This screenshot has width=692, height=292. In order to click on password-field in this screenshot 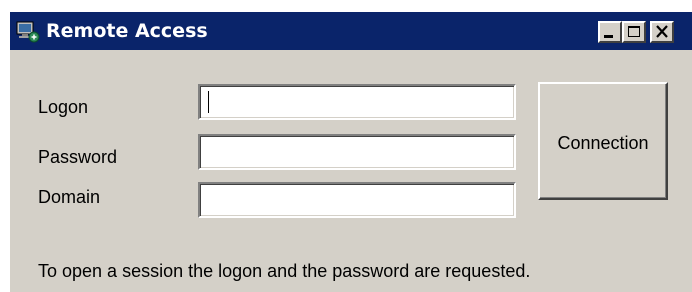, I will do `click(358, 152)`.